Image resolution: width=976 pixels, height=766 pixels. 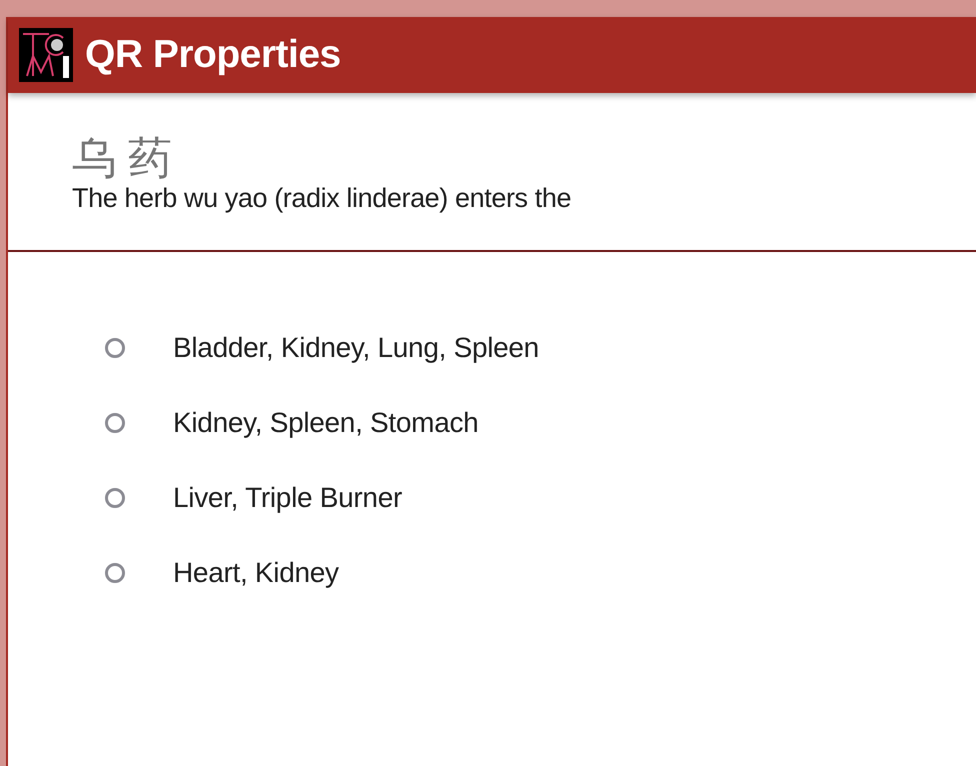 What do you see at coordinates (287, 498) in the screenshot?
I see `option-label: Liver, Triple Burner` at bounding box center [287, 498].